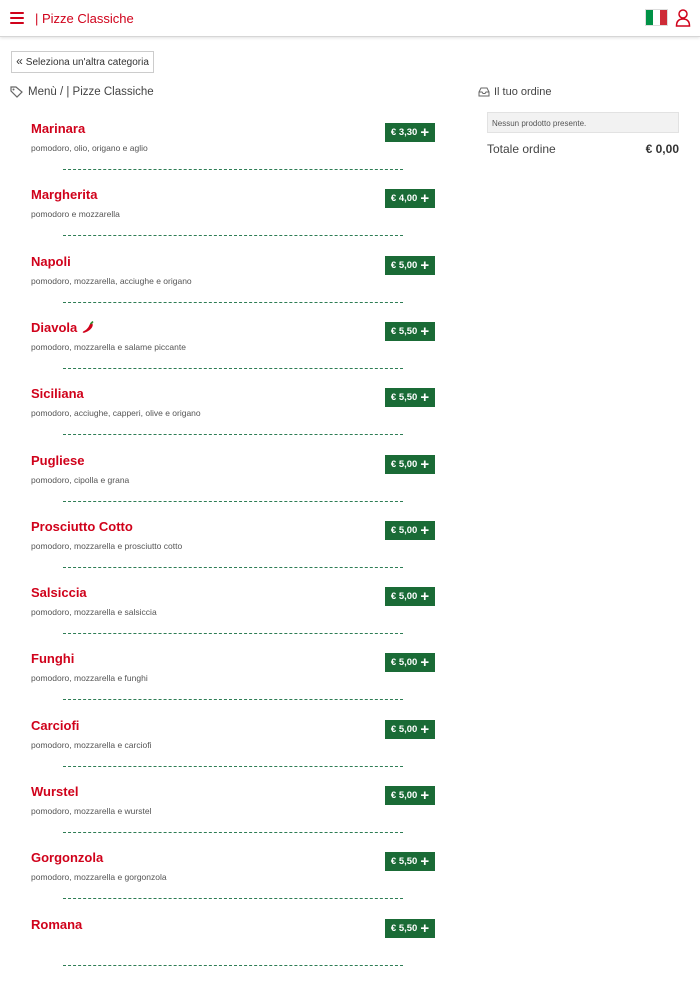 This screenshot has width=700, height=983. I want to click on add-to-order-button: € 3,30 +, so click(410, 132).